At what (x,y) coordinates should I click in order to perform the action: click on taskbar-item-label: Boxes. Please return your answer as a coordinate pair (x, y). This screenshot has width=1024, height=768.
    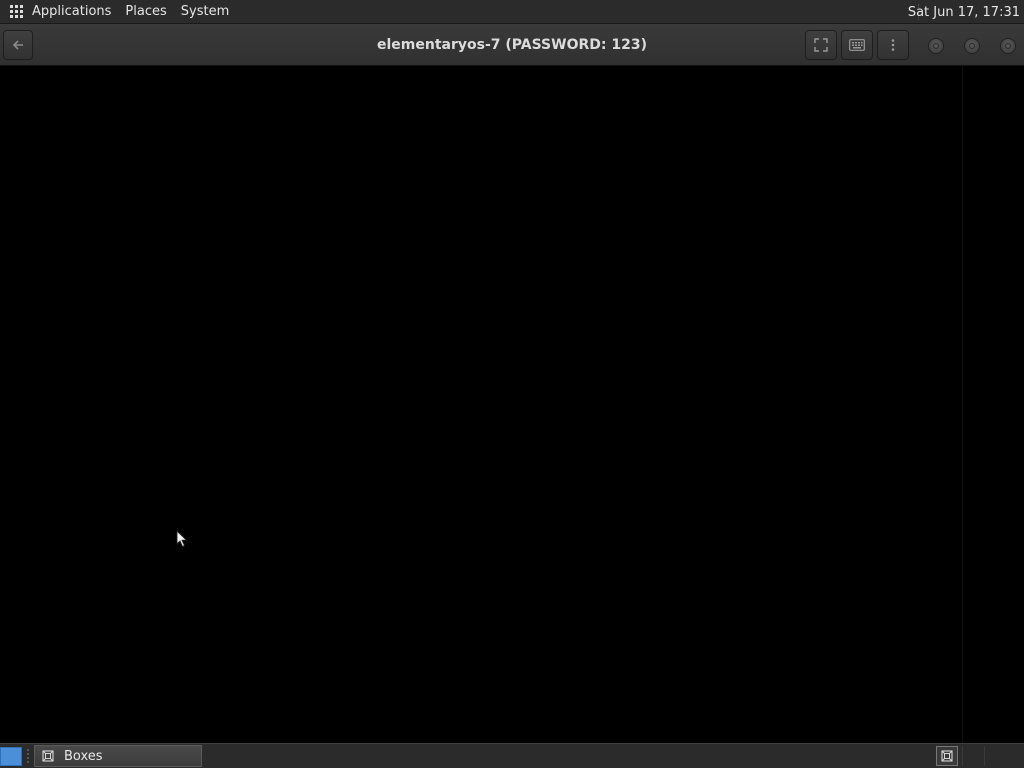
    Looking at the image, I should click on (83, 756).